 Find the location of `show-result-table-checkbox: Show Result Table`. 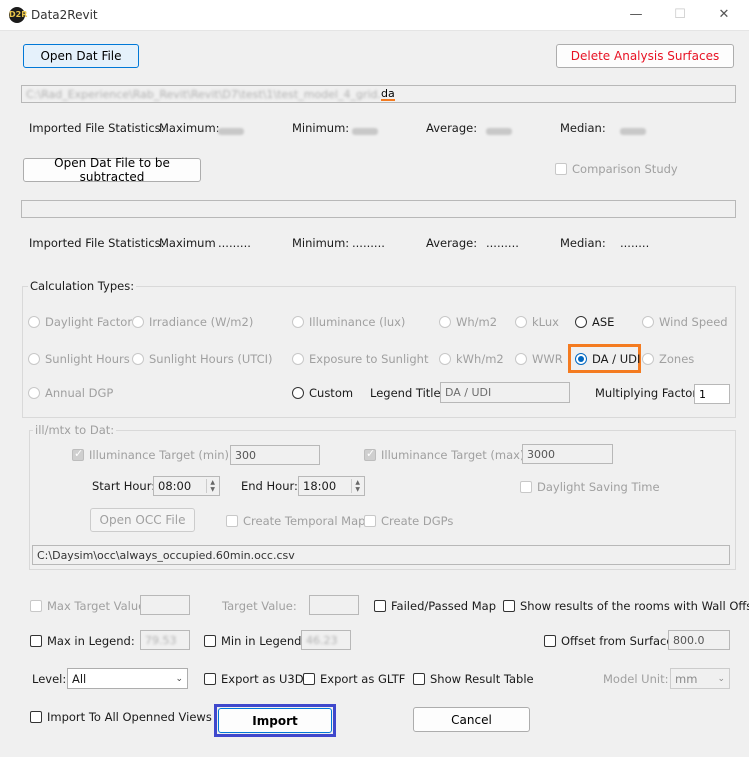

show-result-table-checkbox: Show Result Table is located at coordinates (473, 679).